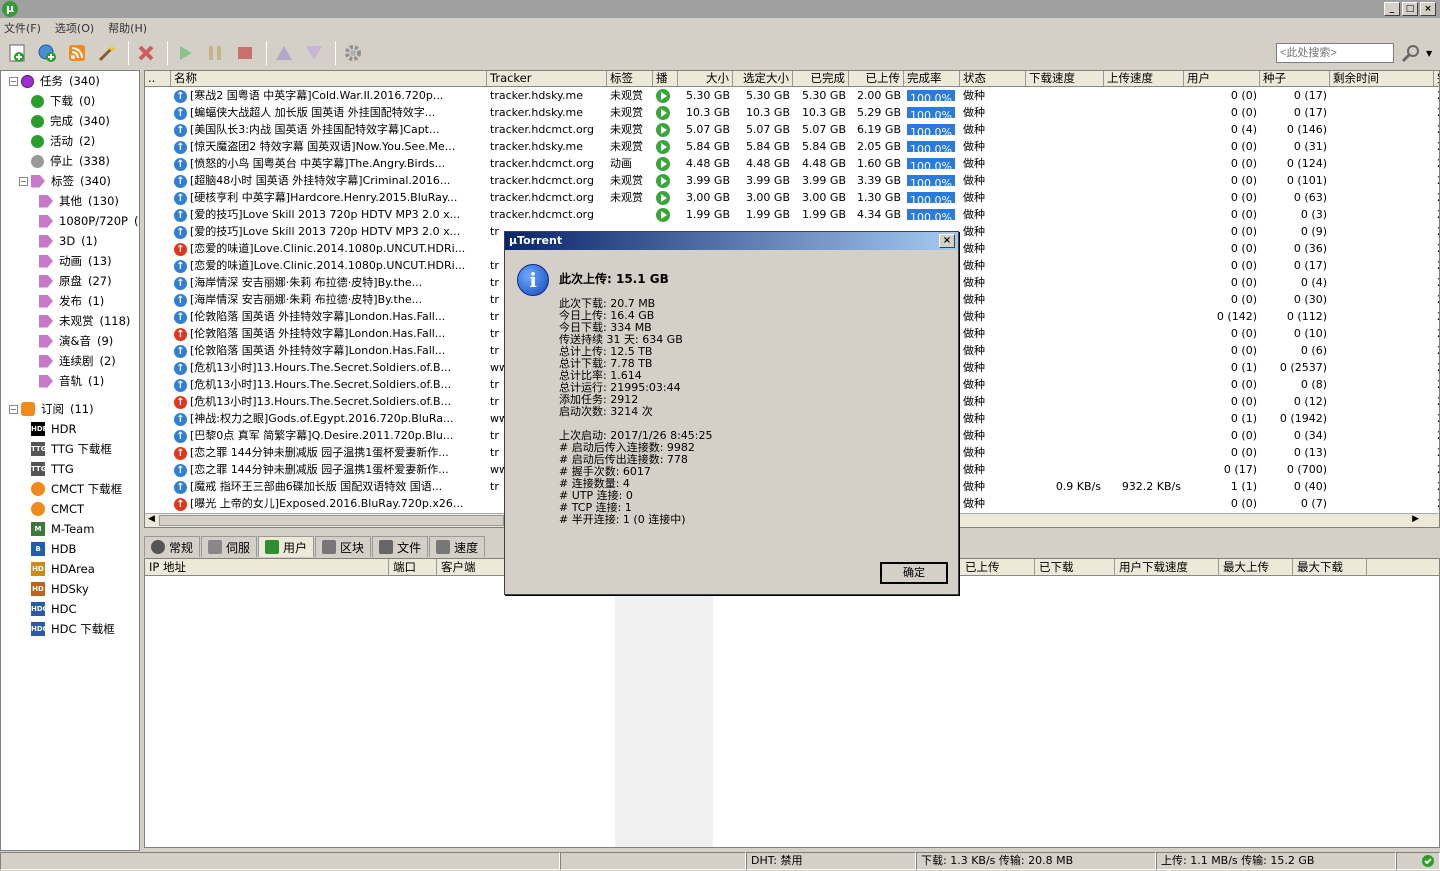 Image resolution: width=1440 pixels, height=871 pixels. I want to click on tab-5: 速度, so click(457, 546).